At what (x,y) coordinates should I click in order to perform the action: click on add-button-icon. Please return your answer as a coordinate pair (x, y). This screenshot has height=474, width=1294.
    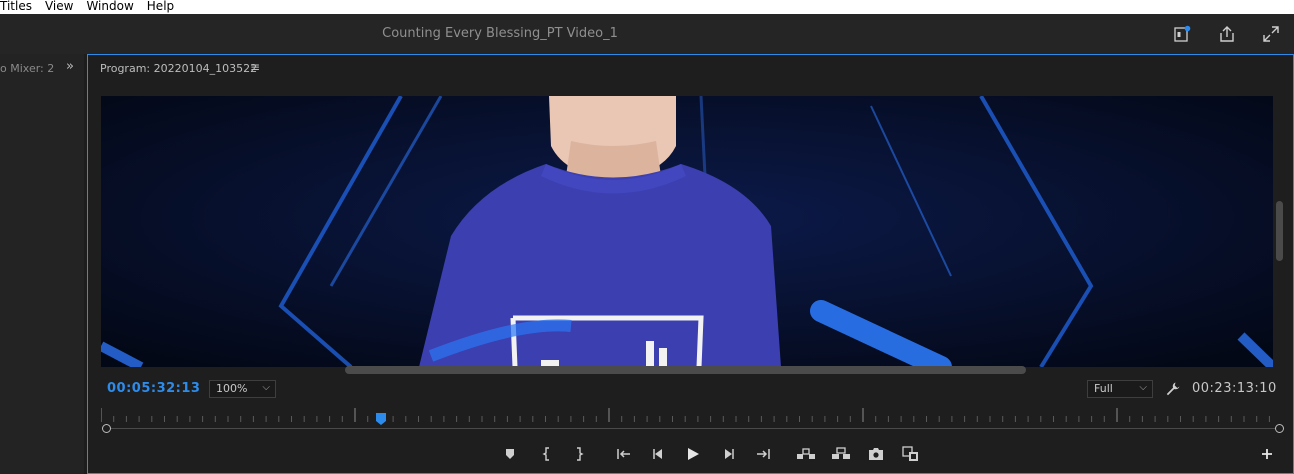
    Looking at the image, I should click on (1267, 454).